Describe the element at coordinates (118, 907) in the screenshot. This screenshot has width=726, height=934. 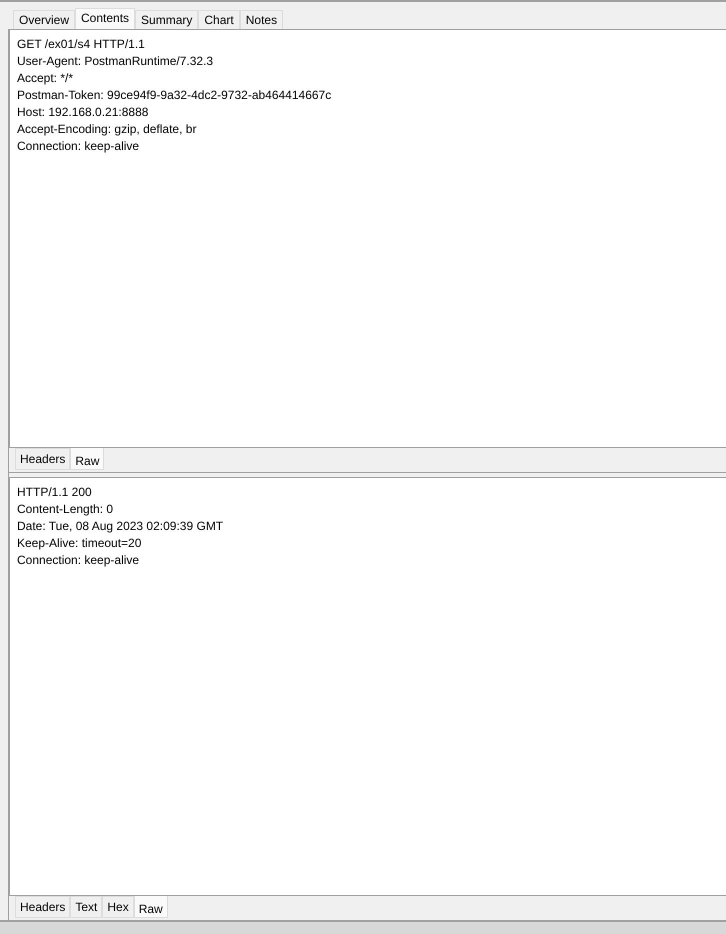
I see `view-tab: Hex` at that location.